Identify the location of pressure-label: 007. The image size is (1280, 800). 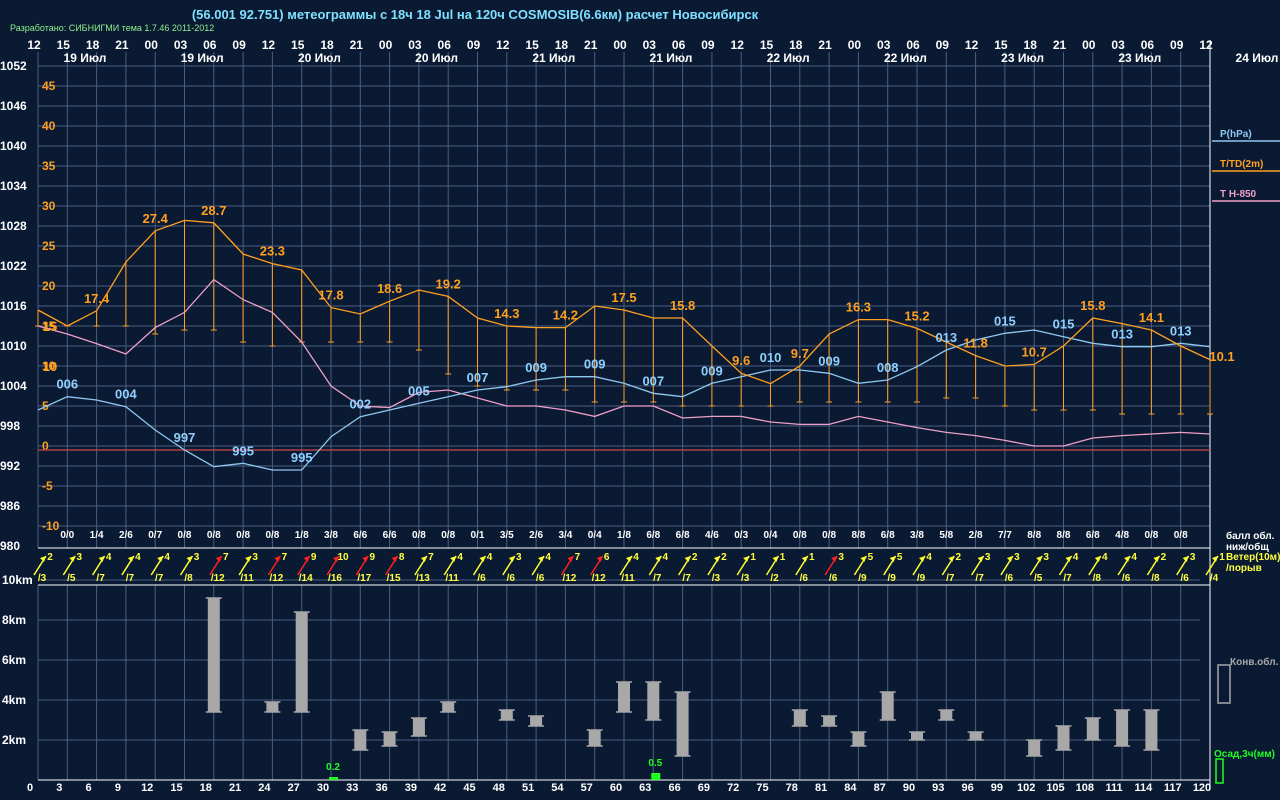
(478, 377).